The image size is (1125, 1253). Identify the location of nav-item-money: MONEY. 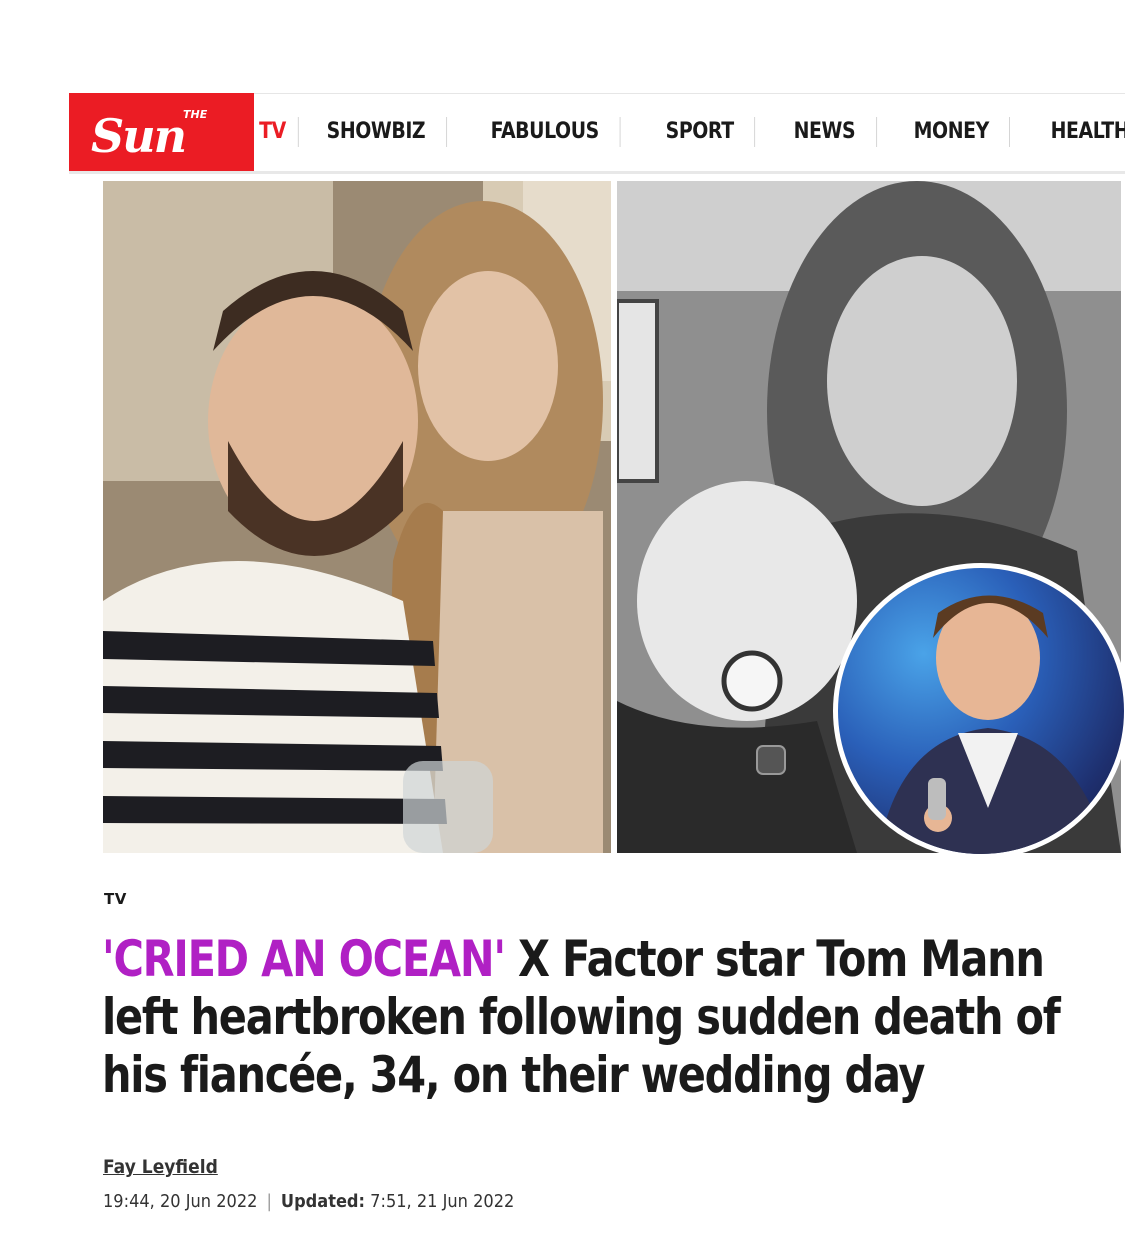
(952, 132).